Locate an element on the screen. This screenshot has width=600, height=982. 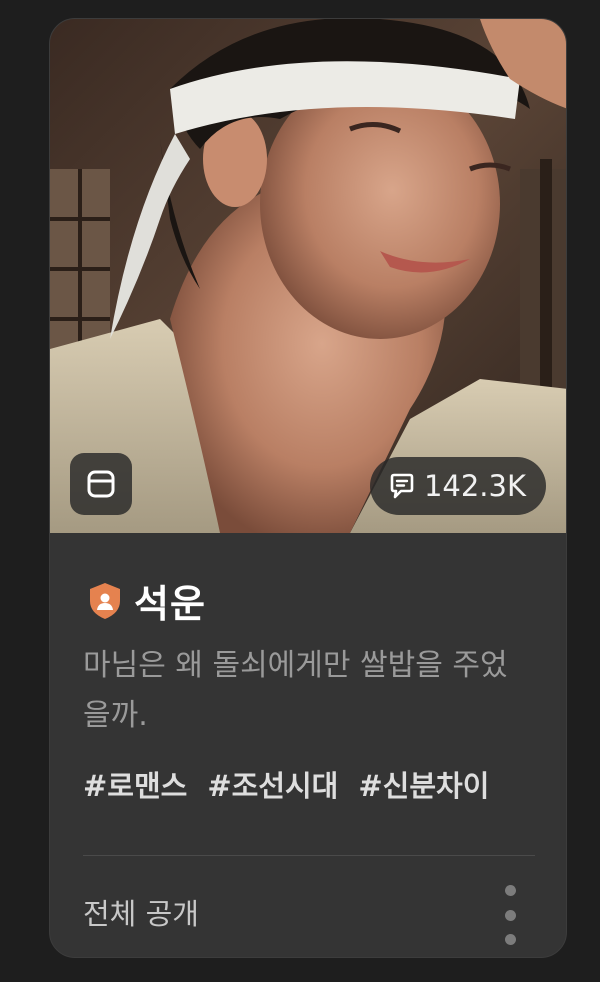
tag-joseon-era: #조선시대 is located at coordinates (272, 784).